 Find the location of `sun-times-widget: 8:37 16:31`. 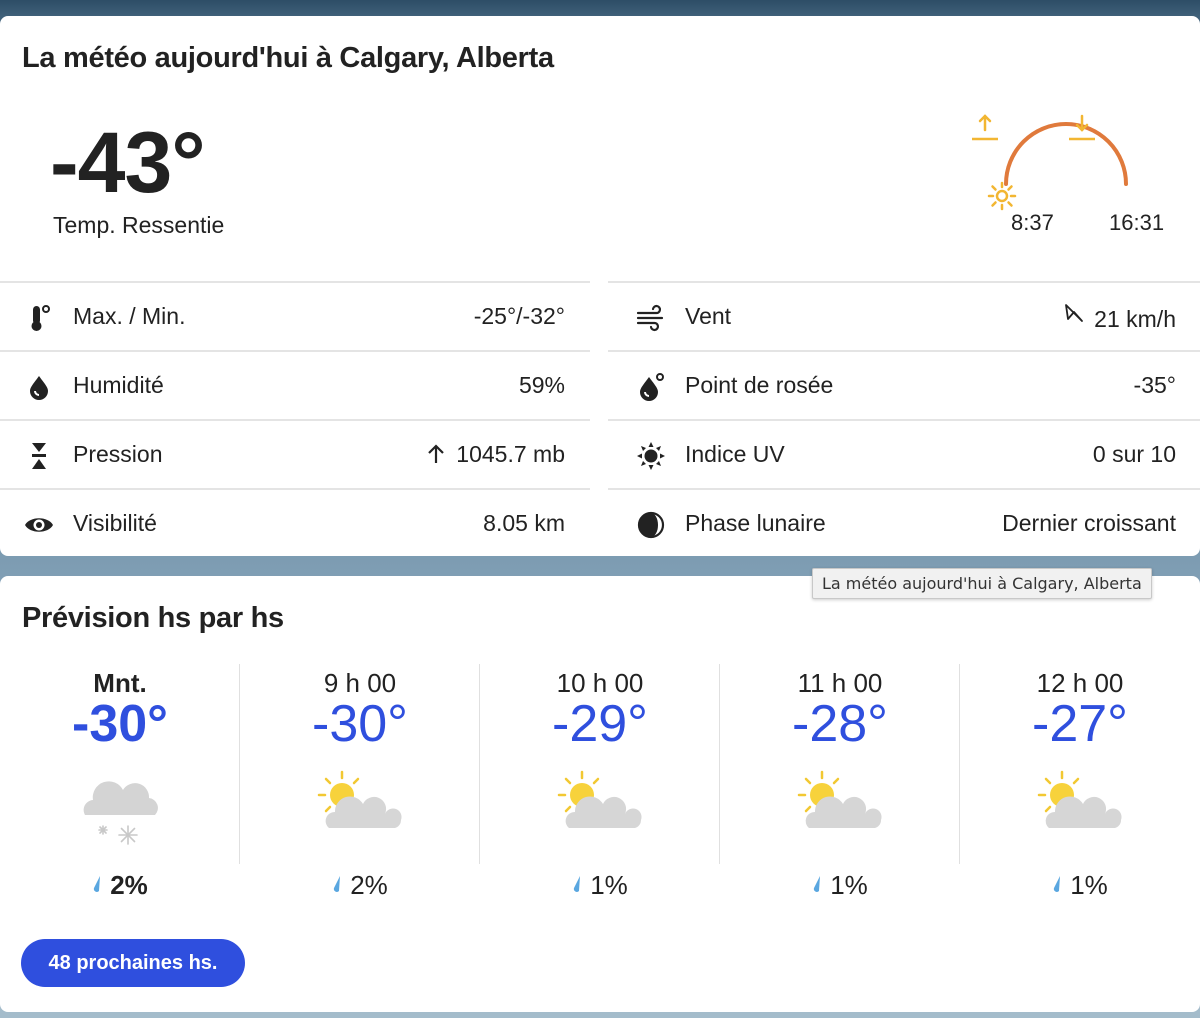

sun-times-widget: 8:37 16:31 is located at coordinates (1075, 177).